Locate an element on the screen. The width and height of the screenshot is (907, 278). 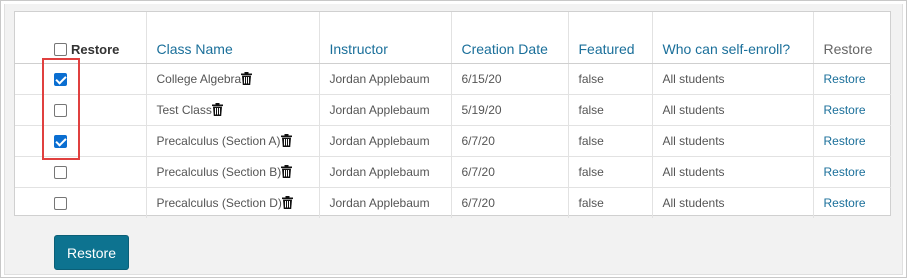
class-name-cell: Precalculus (Section D) is located at coordinates (233, 202).